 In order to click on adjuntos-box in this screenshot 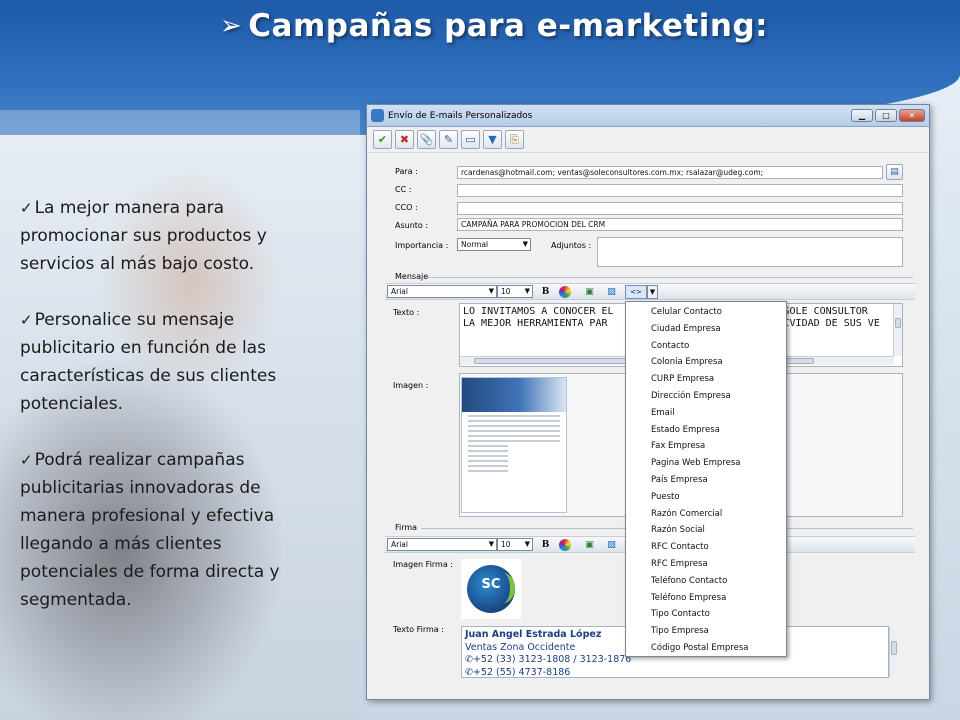, I will do `click(750, 252)`.